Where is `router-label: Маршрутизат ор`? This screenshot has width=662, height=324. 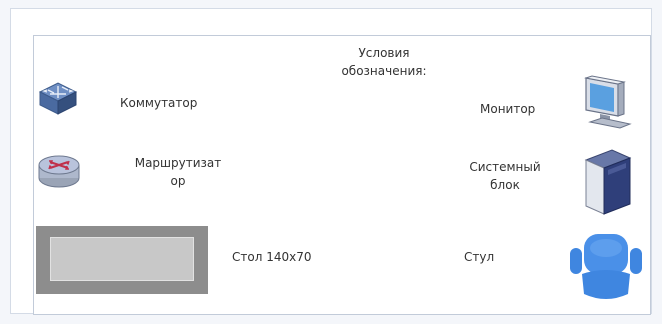
router-label: Маршрутизат ор is located at coordinates (178, 172).